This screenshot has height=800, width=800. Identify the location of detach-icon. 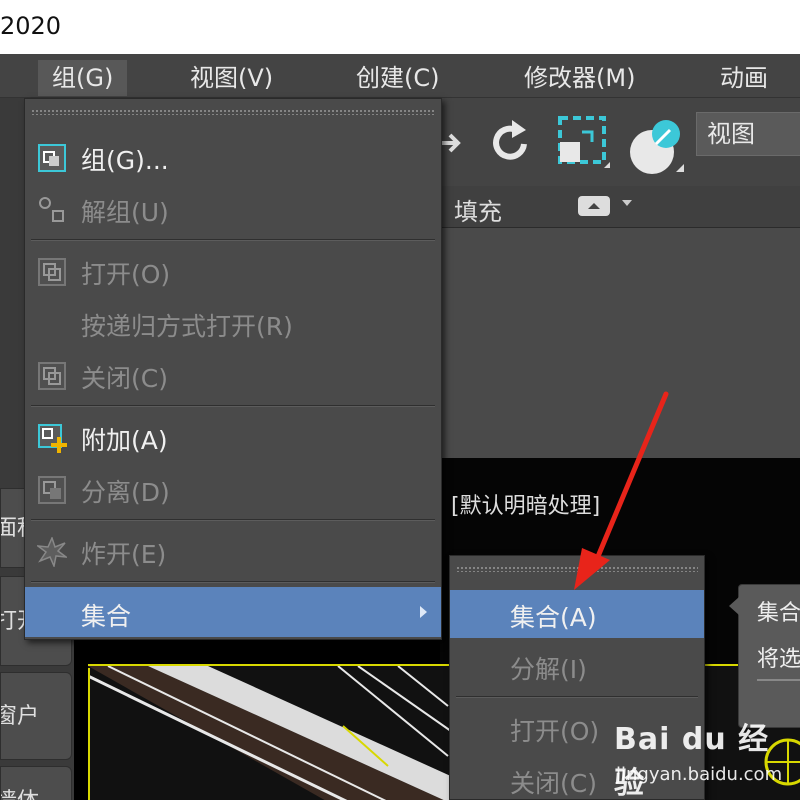
(52, 490).